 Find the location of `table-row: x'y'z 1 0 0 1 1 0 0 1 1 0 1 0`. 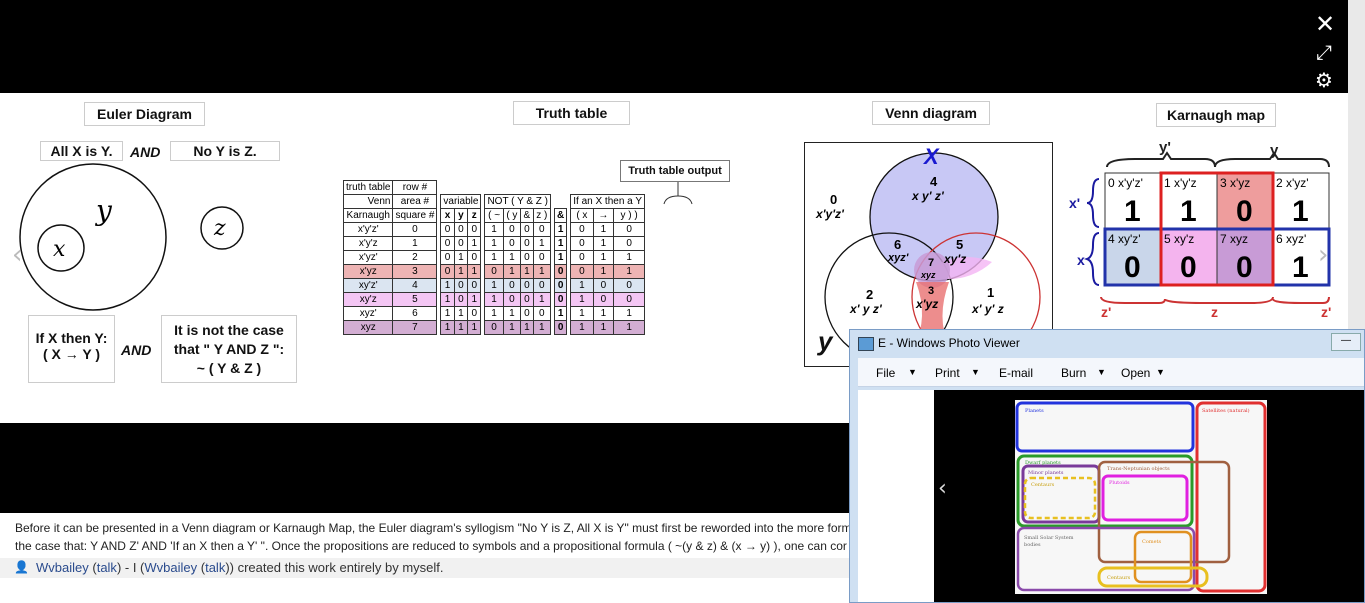

table-row: x'y'z 1 0 0 1 1 0 0 1 1 0 1 0 is located at coordinates (494, 243).